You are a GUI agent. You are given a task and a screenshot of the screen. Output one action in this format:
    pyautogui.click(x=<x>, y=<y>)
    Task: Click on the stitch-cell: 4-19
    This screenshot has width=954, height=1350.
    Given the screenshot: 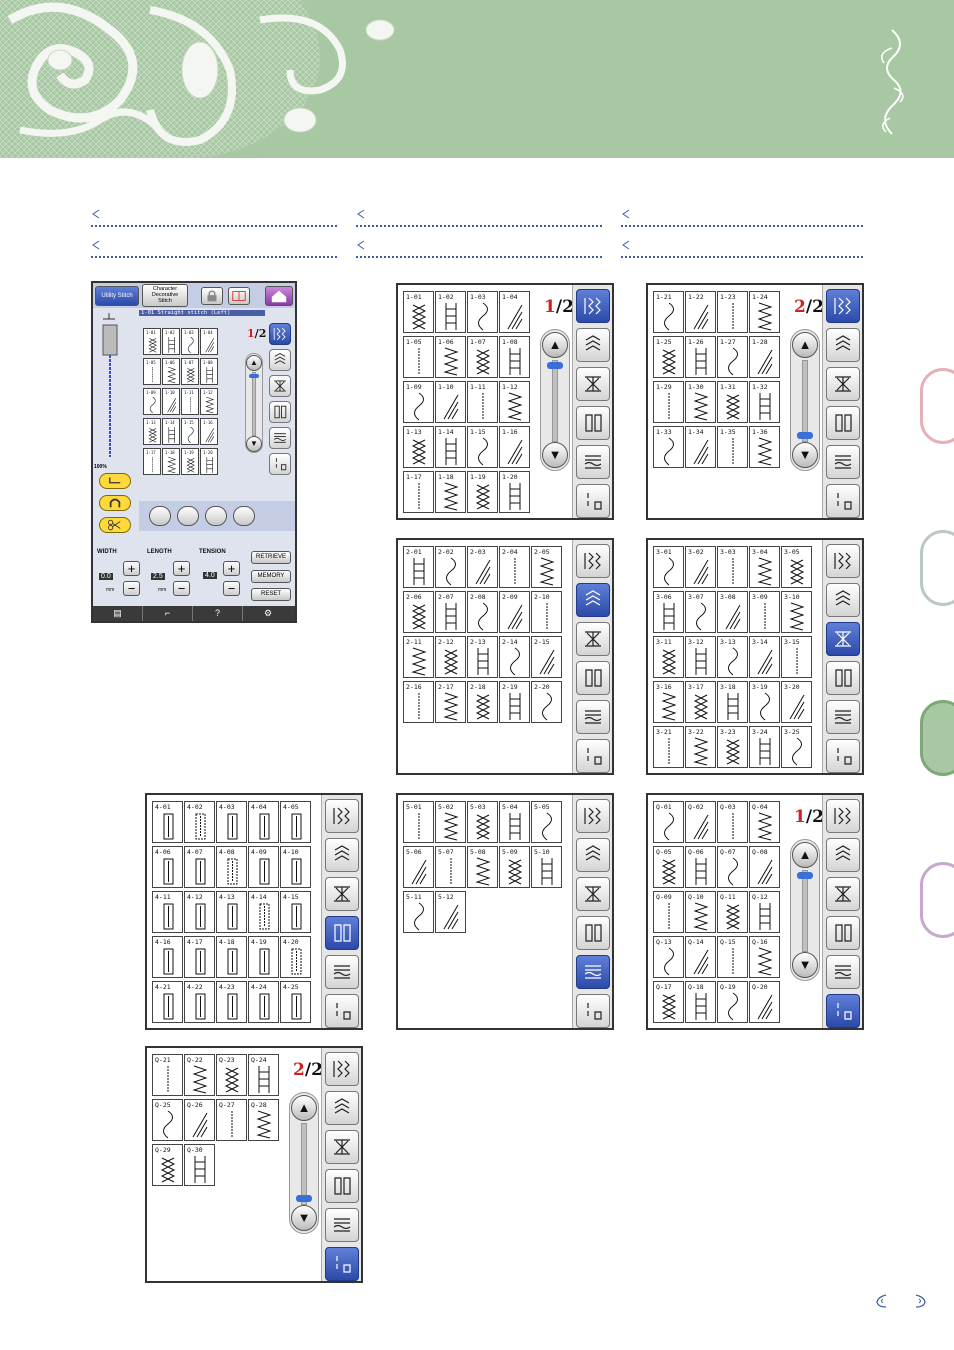 What is the action you would take?
    pyautogui.click(x=263, y=957)
    